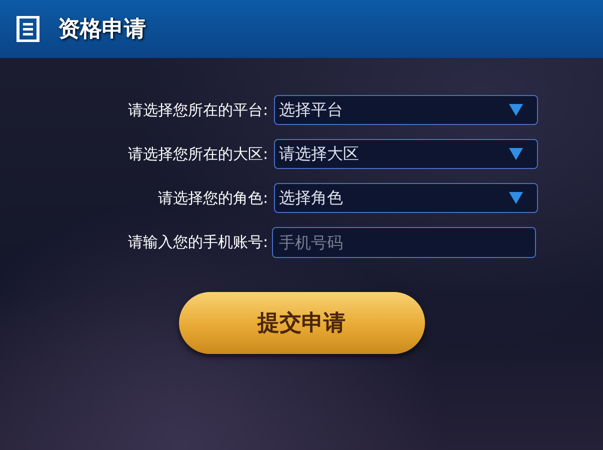  What do you see at coordinates (406, 154) in the screenshot?
I see `dropdown: 请选择大区` at bounding box center [406, 154].